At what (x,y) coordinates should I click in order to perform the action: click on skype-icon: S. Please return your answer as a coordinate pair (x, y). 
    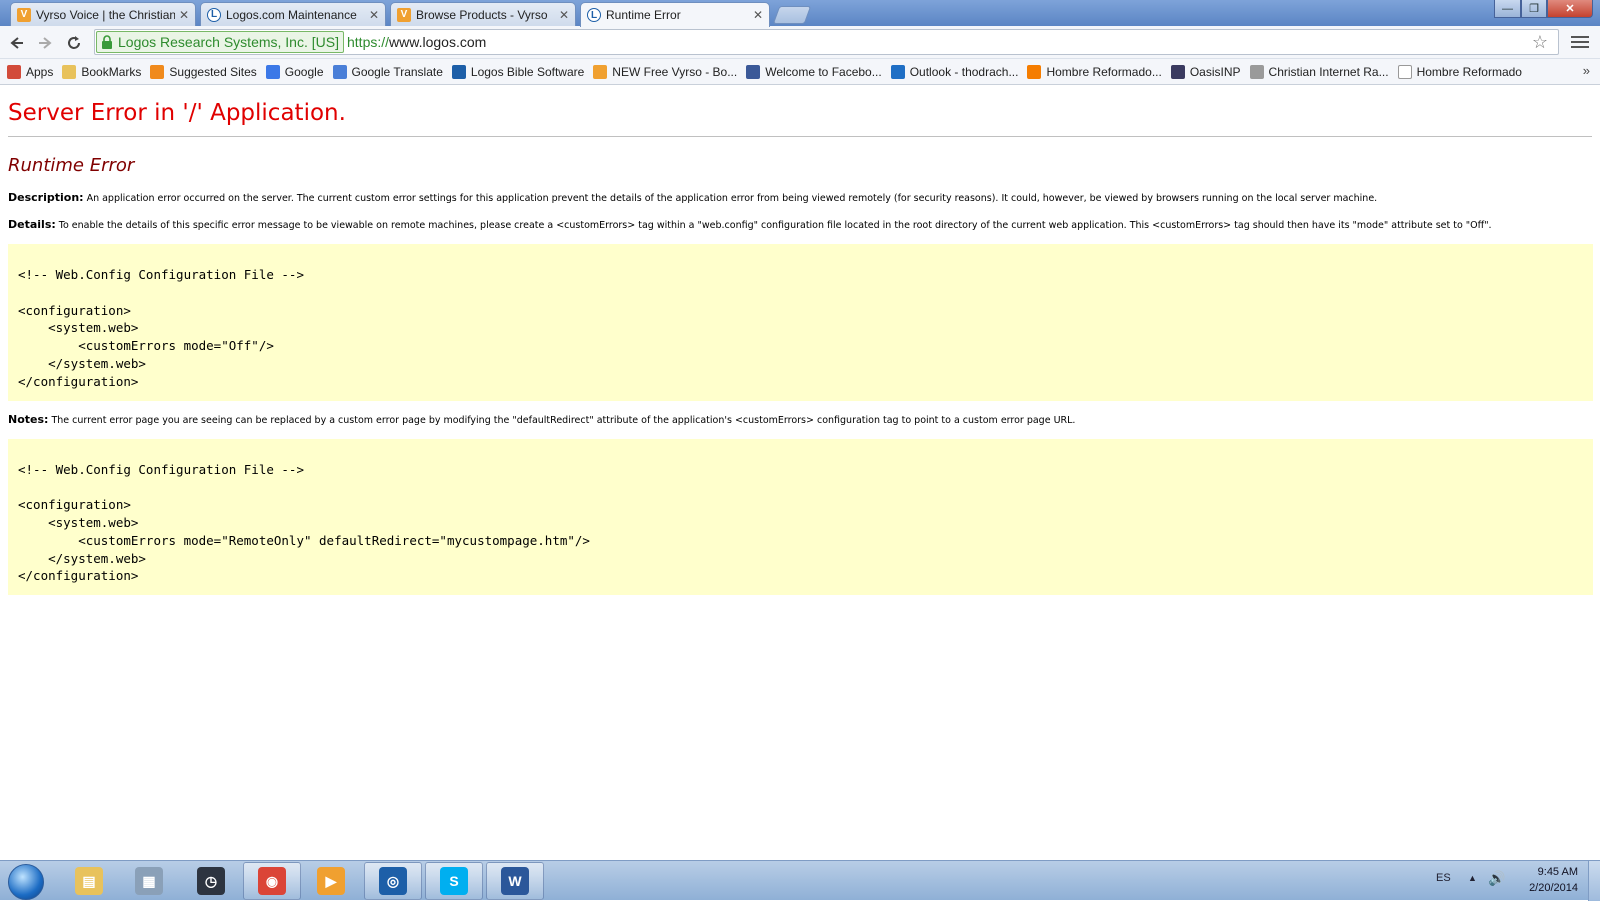
    Looking at the image, I should click on (454, 881).